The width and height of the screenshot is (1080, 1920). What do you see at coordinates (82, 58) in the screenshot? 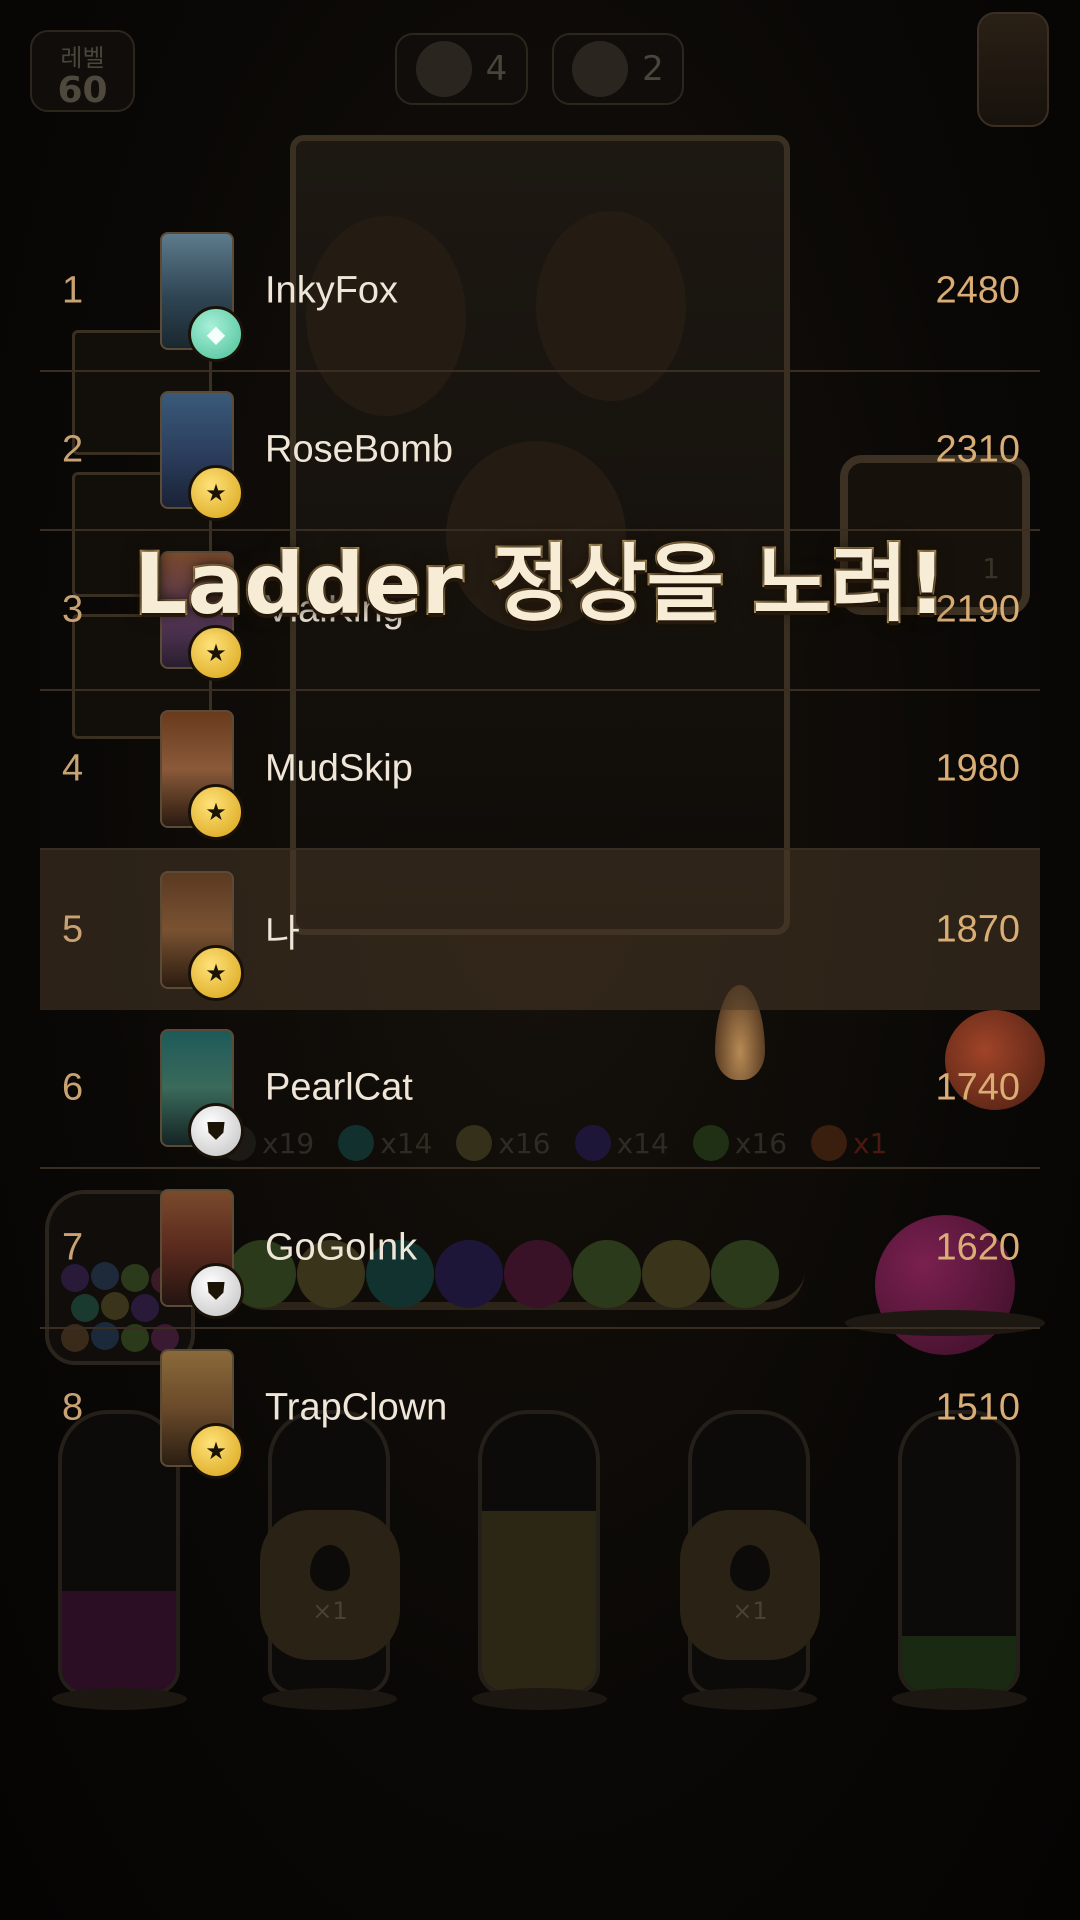
I see `level-label: 레벨` at bounding box center [82, 58].